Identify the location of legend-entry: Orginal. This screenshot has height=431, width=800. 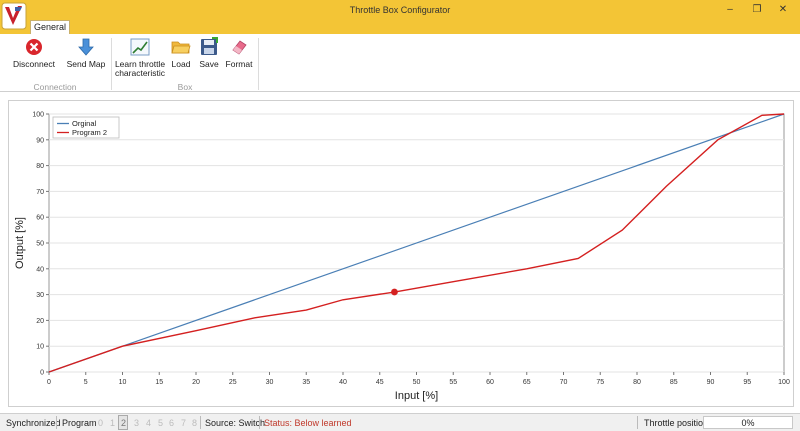
(84, 123).